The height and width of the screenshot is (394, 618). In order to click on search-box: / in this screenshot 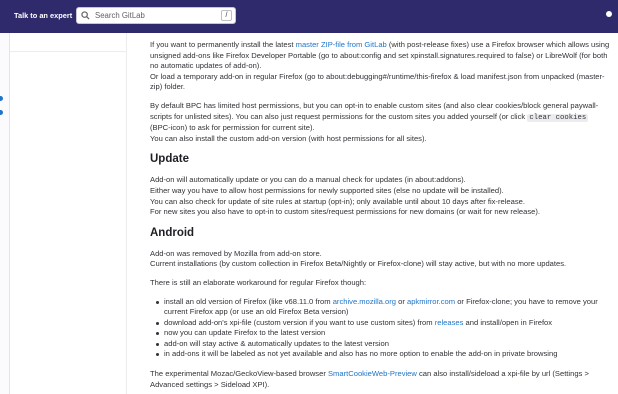, I will do `click(156, 15)`.